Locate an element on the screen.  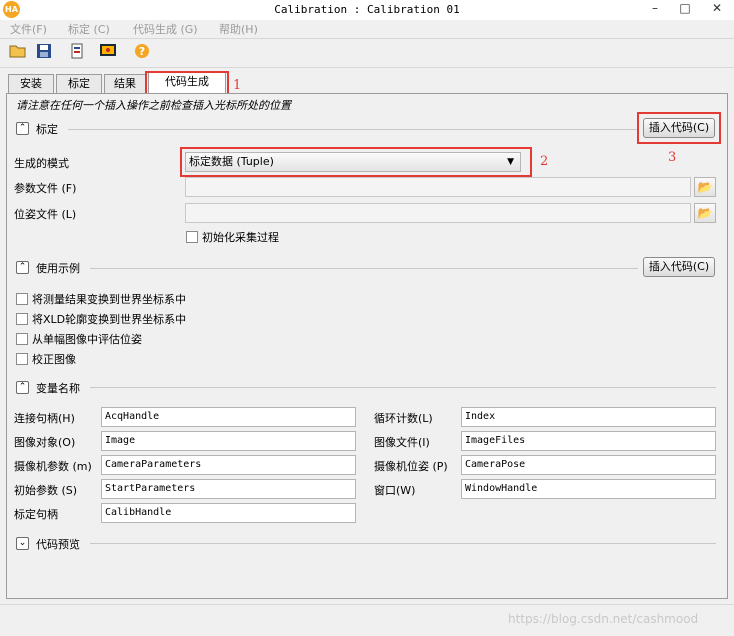
option-label: 从单幅图像中评估位姿 is located at coordinates (87, 339).